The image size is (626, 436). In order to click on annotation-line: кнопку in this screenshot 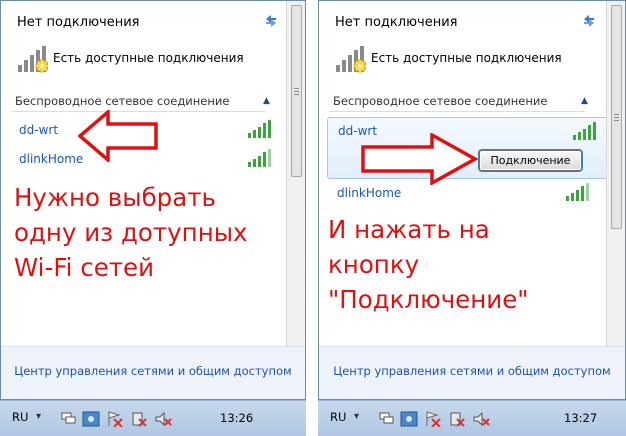, I will do `click(374, 264)`.